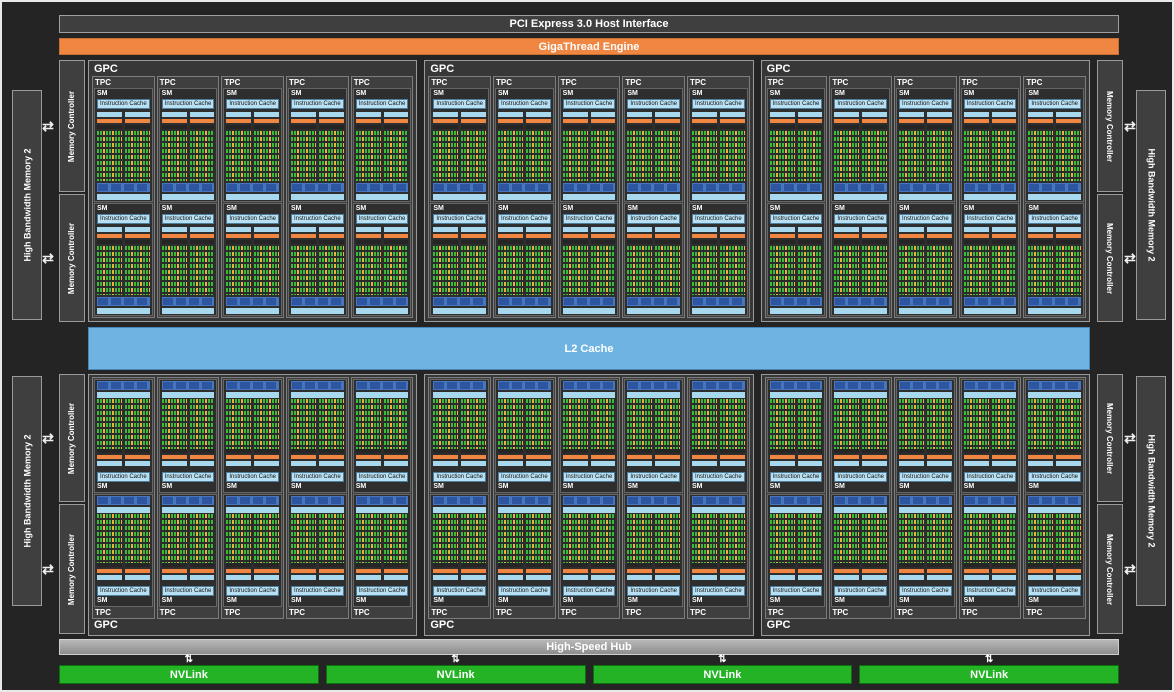 The image size is (1174, 692). Describe the element at coordinates (778, 69) in the screenshot. I see `gpc-label: GPC` at that location.